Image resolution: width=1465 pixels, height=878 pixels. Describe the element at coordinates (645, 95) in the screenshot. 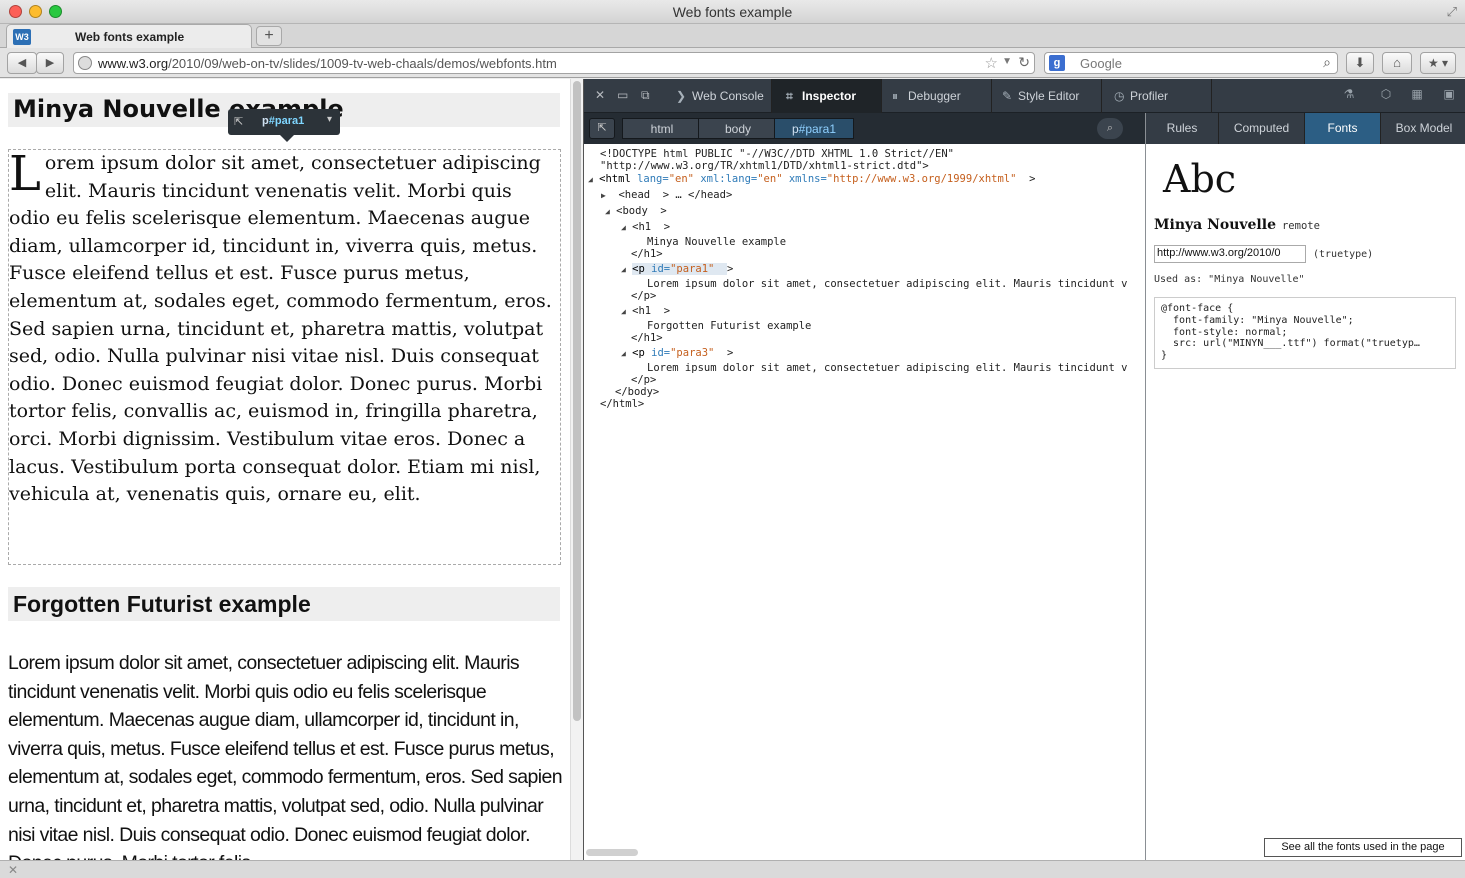

I see `window-mode-icon: ⧉` at that location.